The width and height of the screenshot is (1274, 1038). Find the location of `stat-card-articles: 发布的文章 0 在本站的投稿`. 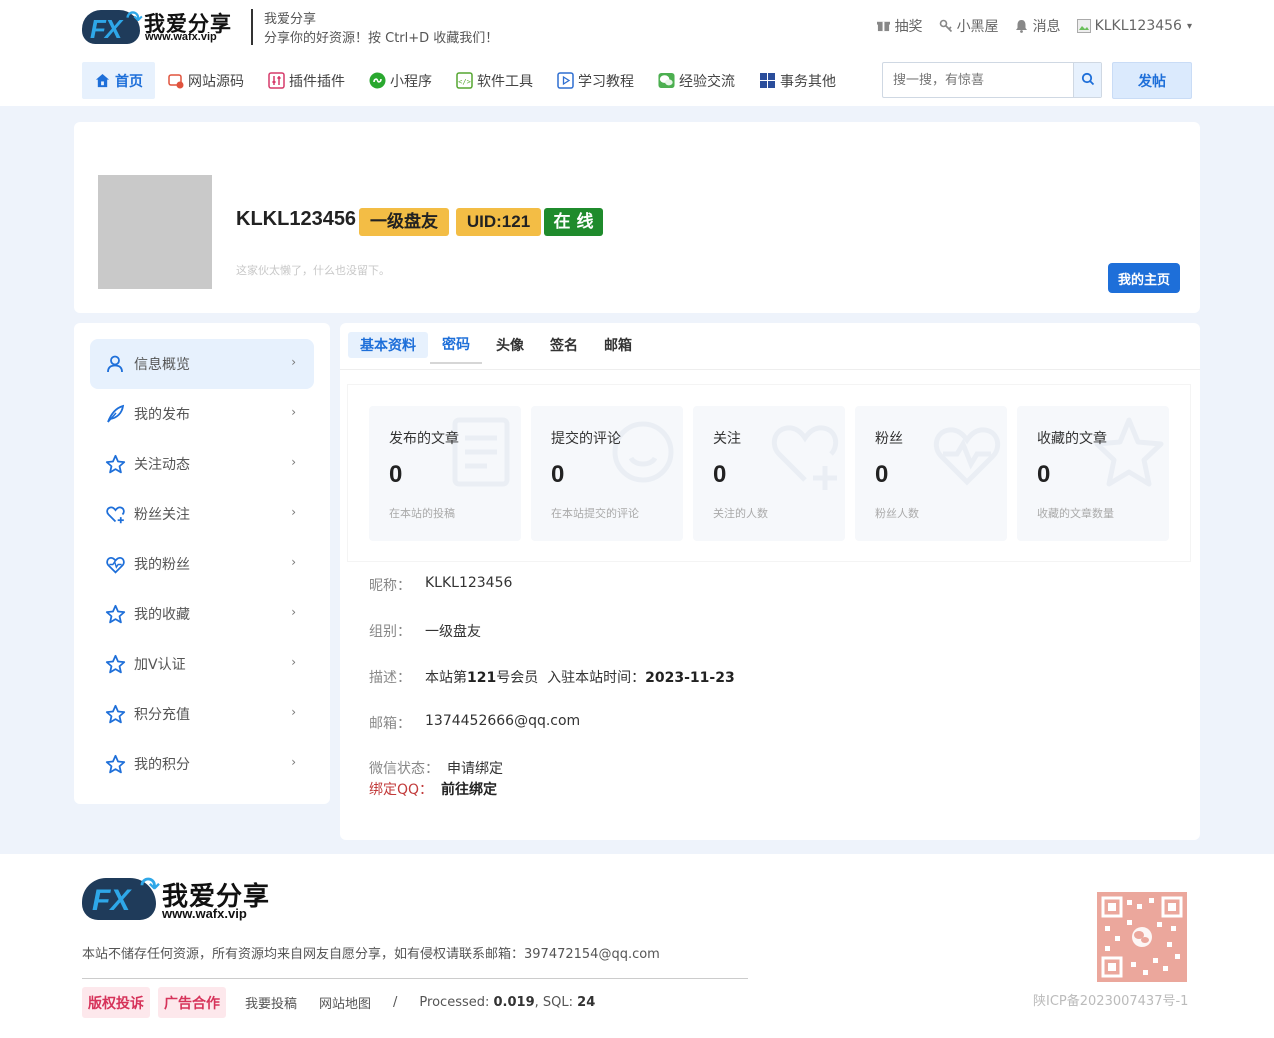

stat-card-articles: 发布的文章 0 在本站的投稿 is located at coordinates (445, 473).